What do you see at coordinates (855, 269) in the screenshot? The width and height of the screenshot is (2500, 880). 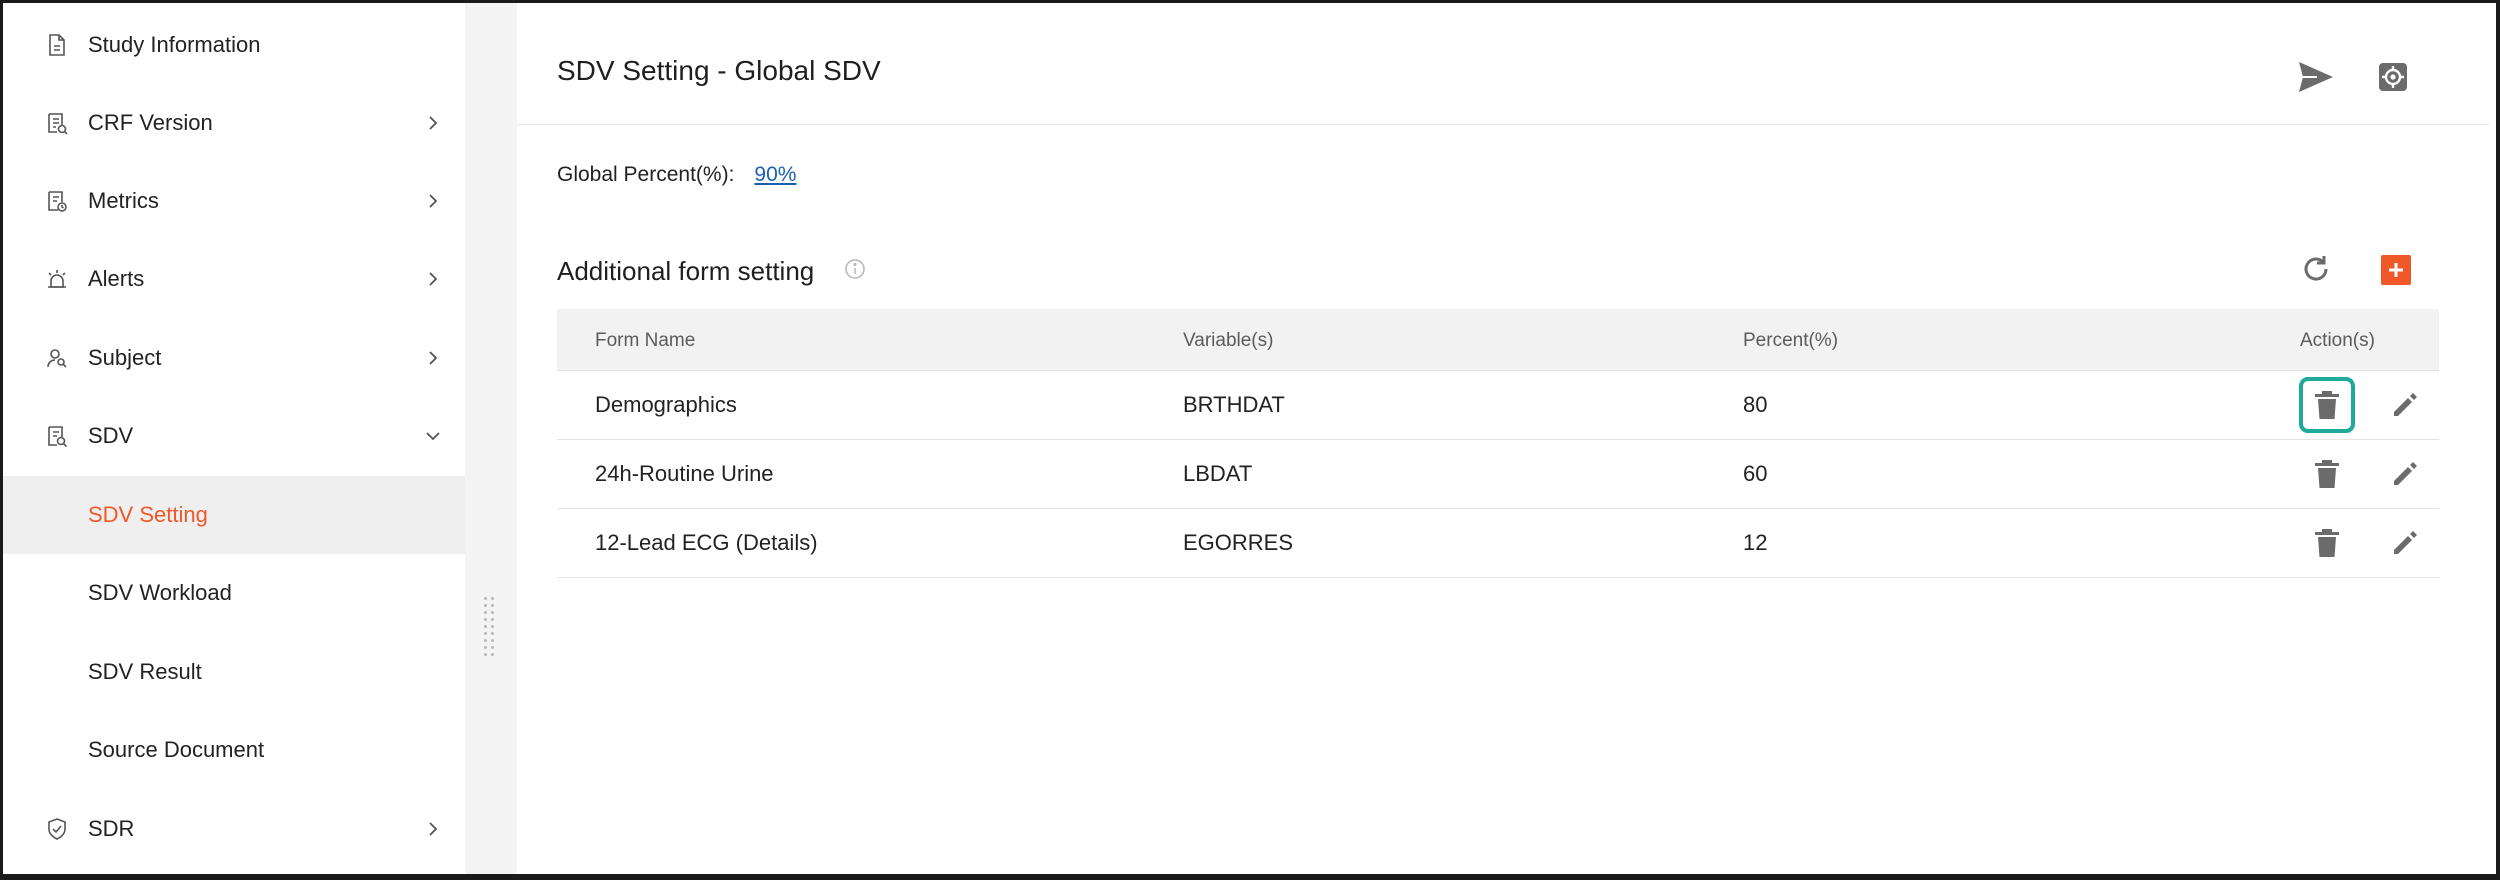 I see `info-icon` at bounding box center [855, 269].